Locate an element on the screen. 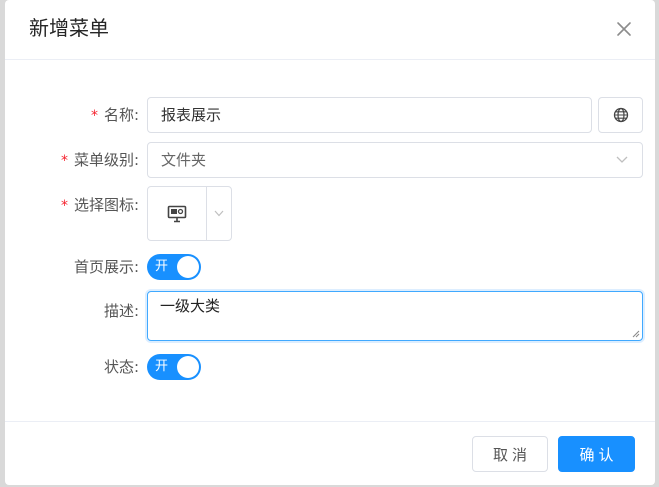 The image size is (659, 487). cancel-button: 取消 is located at coordinates (510, 454).